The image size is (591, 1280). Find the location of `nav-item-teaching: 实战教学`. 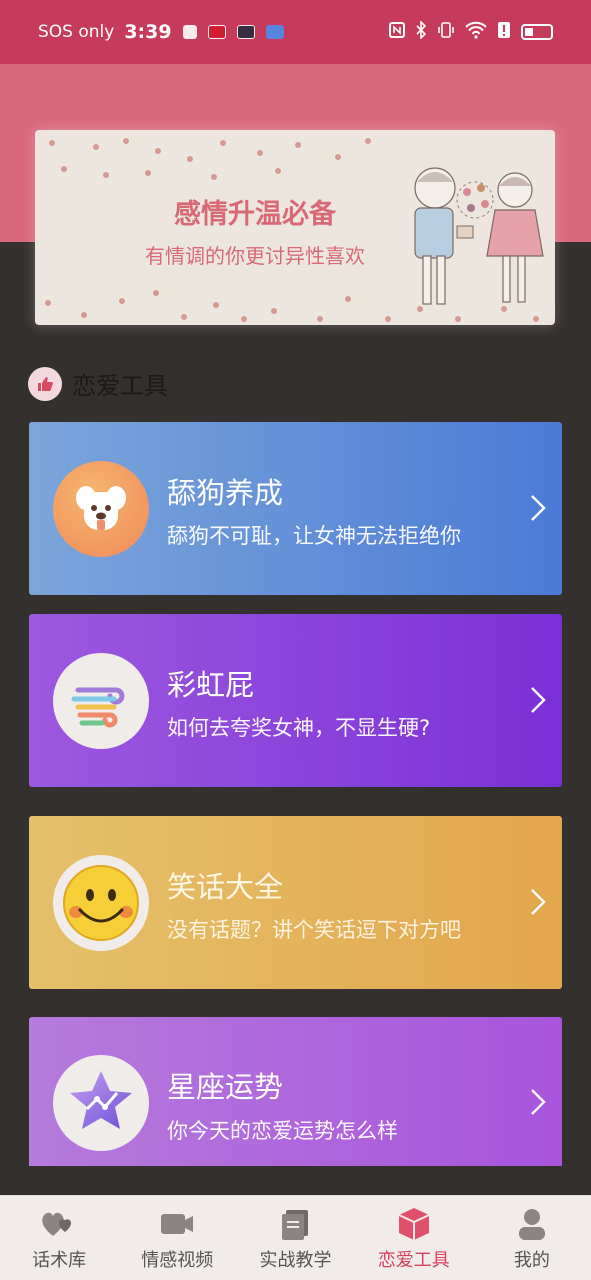

nav-item-teaching: 实战教学 is located at coordinates (295, 1238).